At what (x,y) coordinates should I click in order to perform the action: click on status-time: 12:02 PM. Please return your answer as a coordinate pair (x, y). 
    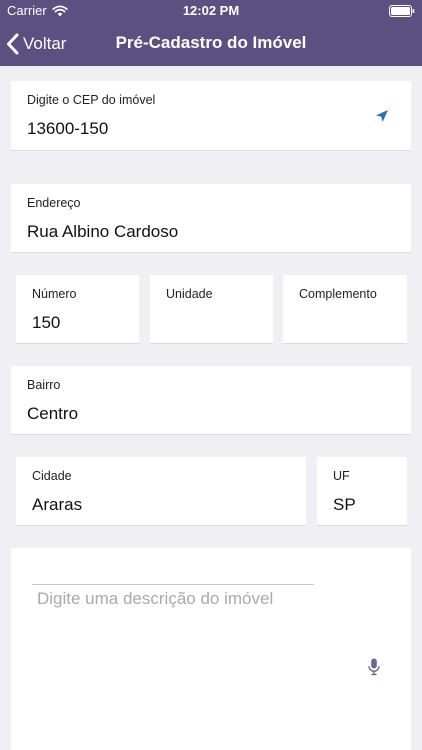
    Looking at the image, I should click on (211, 10).